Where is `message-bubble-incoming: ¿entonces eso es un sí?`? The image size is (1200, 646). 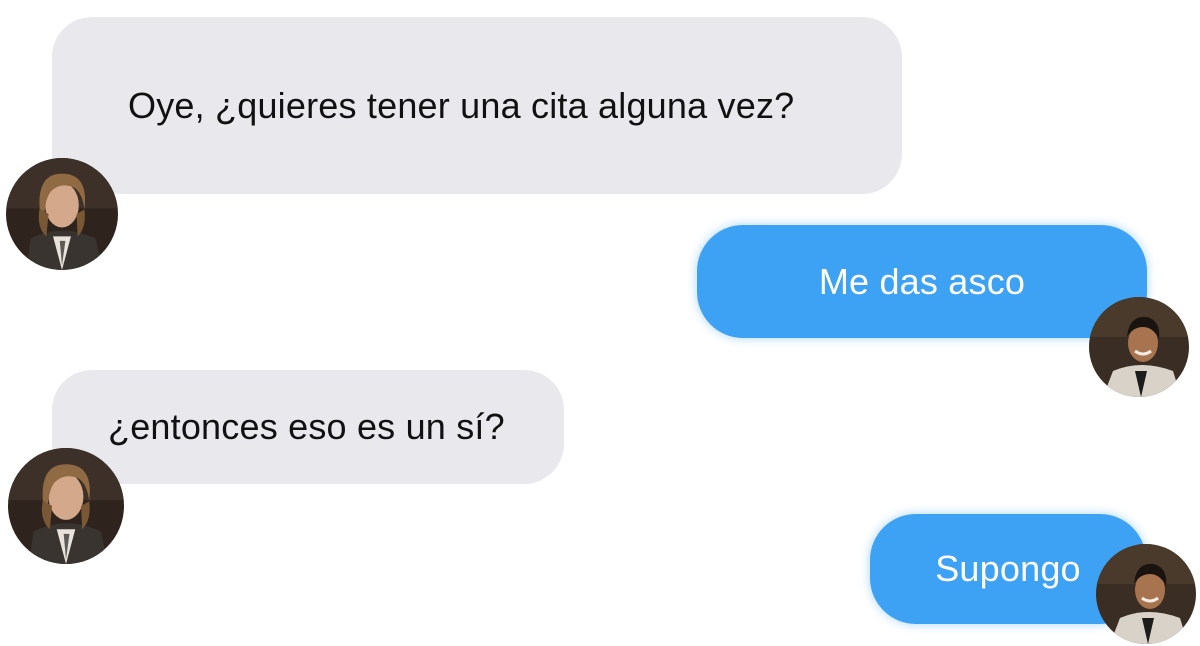 message-bubble-incoming: ¿entonces eso es un sí? is located at coordinates (308, 427).